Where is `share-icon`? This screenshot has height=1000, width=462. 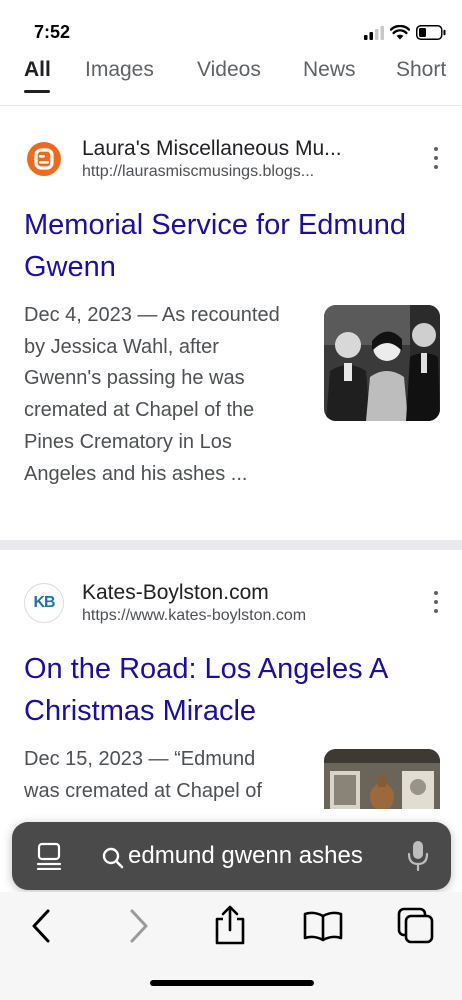
share-icon is located at coordinates (230, 925).